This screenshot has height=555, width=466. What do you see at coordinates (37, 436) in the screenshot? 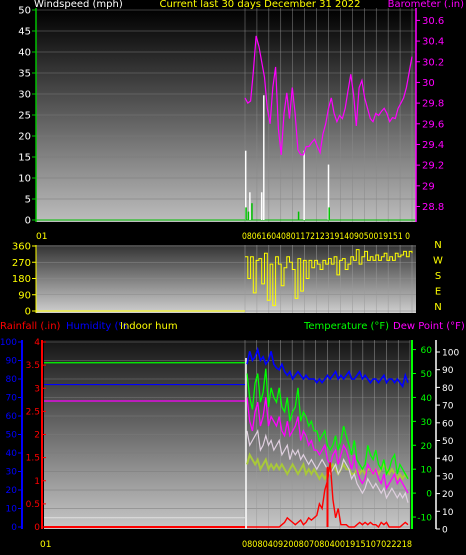
I see `rain-tick-label: 2` at bounding box center [37, 436].